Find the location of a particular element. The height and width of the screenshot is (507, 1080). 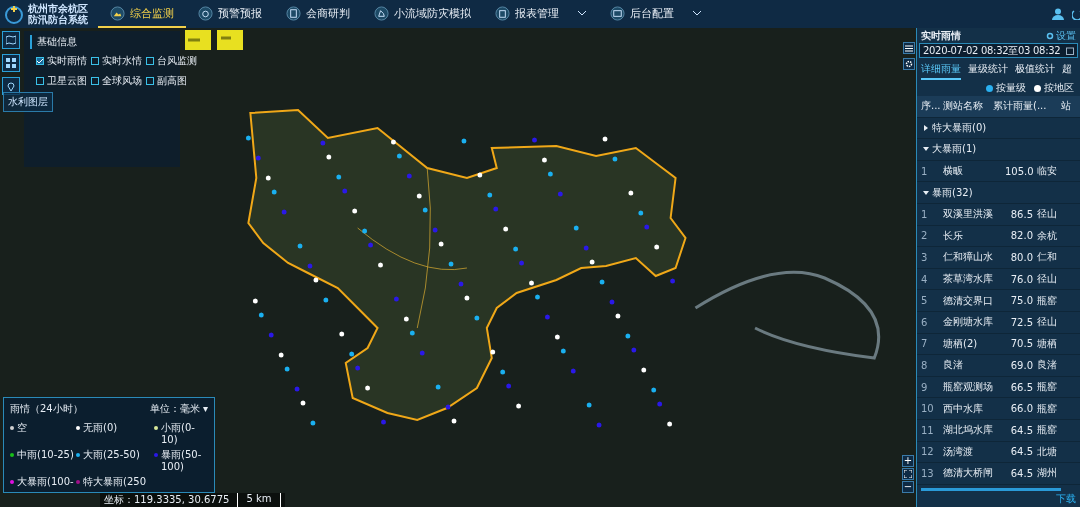

legend-label: 大暴雨(100- is located at coordinates (45, 482).